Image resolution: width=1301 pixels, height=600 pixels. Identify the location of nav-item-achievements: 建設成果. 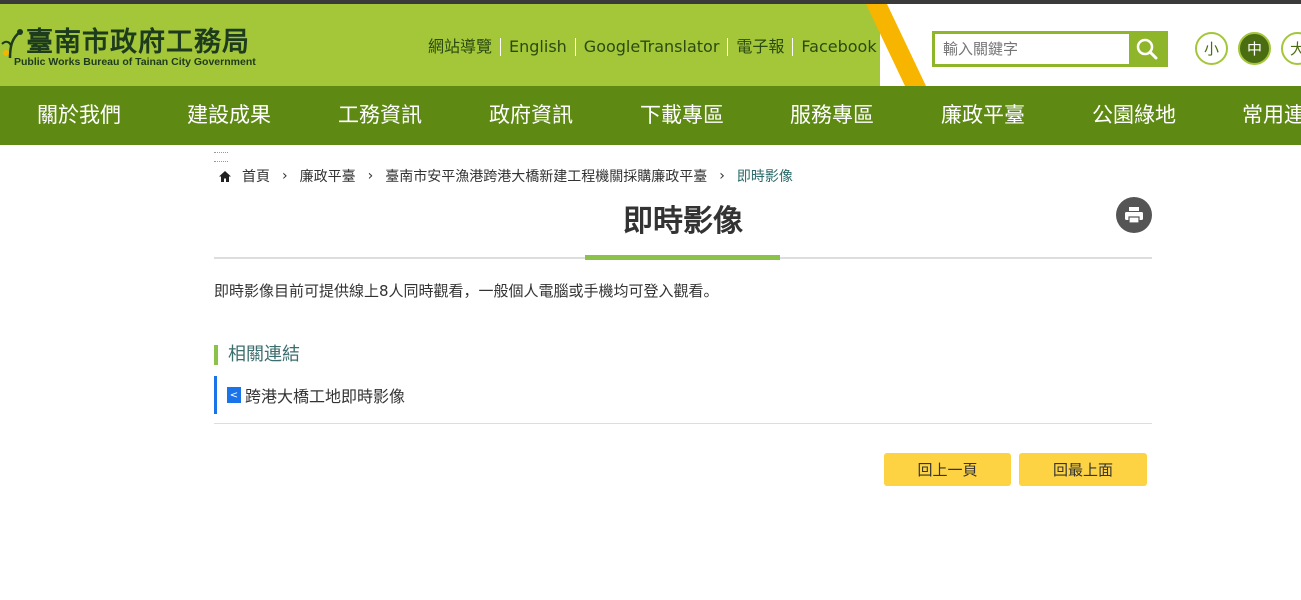
(229, 115).